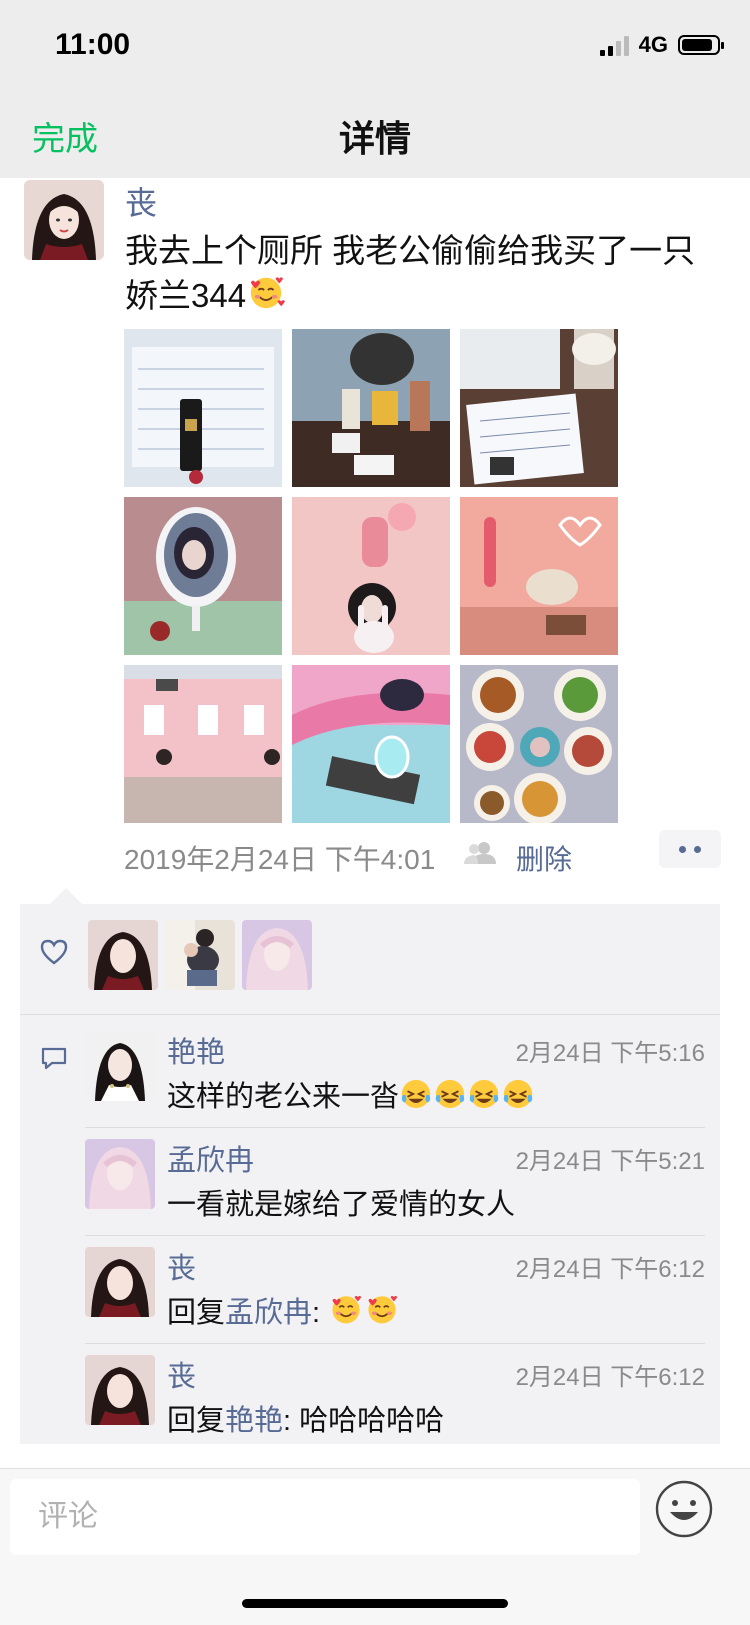  What do you see at coordinates (280, 859) in the screenshot?
I see `post-time: 2019年2月24日 下午4:01` at bounding box center [280, 859].